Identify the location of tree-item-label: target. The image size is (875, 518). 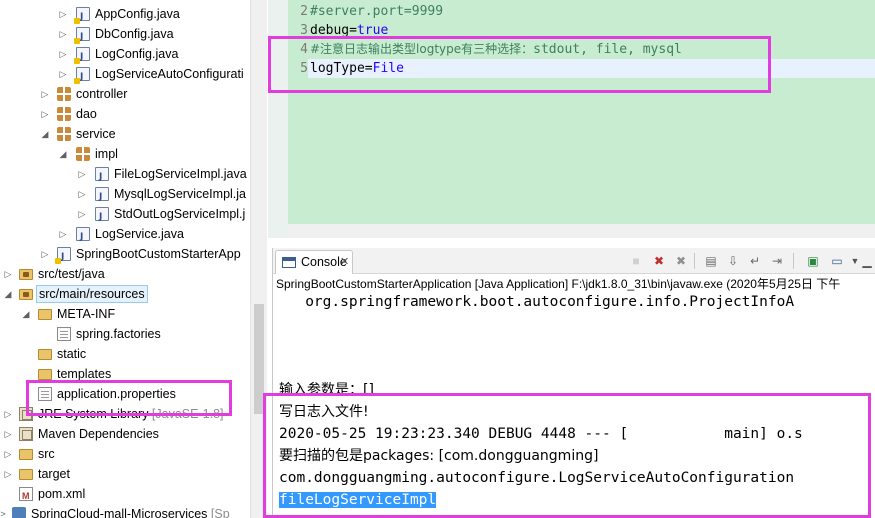
(54, 474).